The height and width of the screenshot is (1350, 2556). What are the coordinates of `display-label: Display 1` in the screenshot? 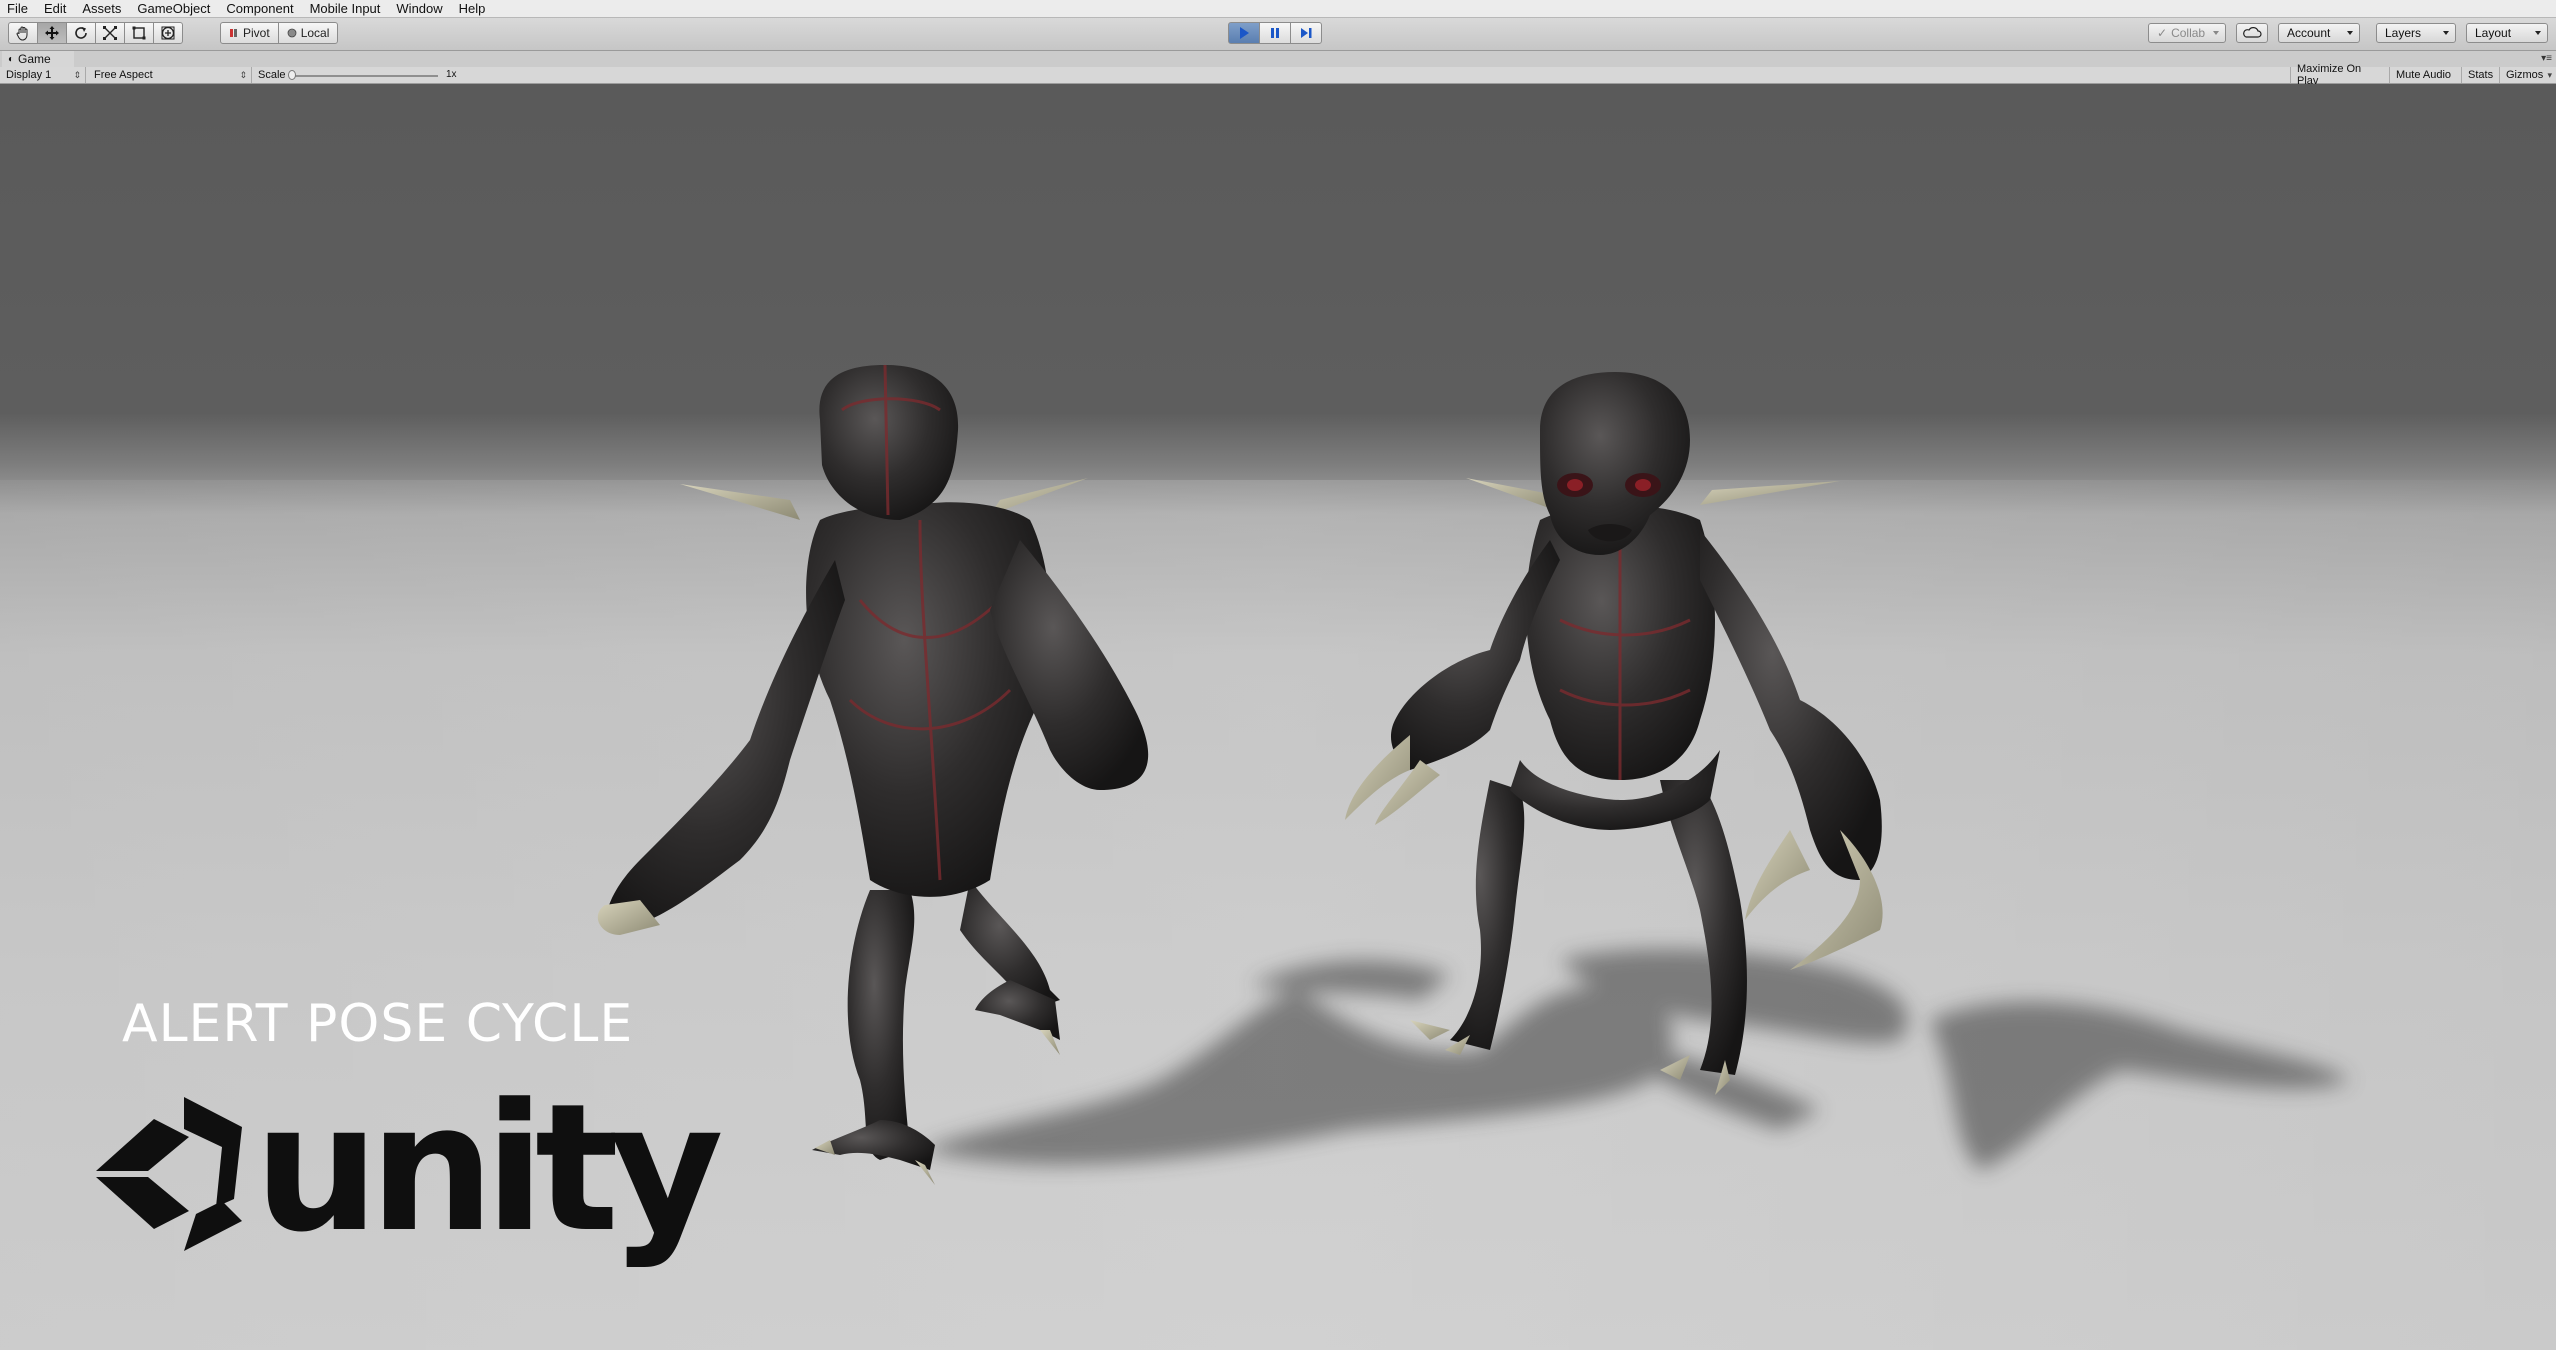 It's located at (29, 75).